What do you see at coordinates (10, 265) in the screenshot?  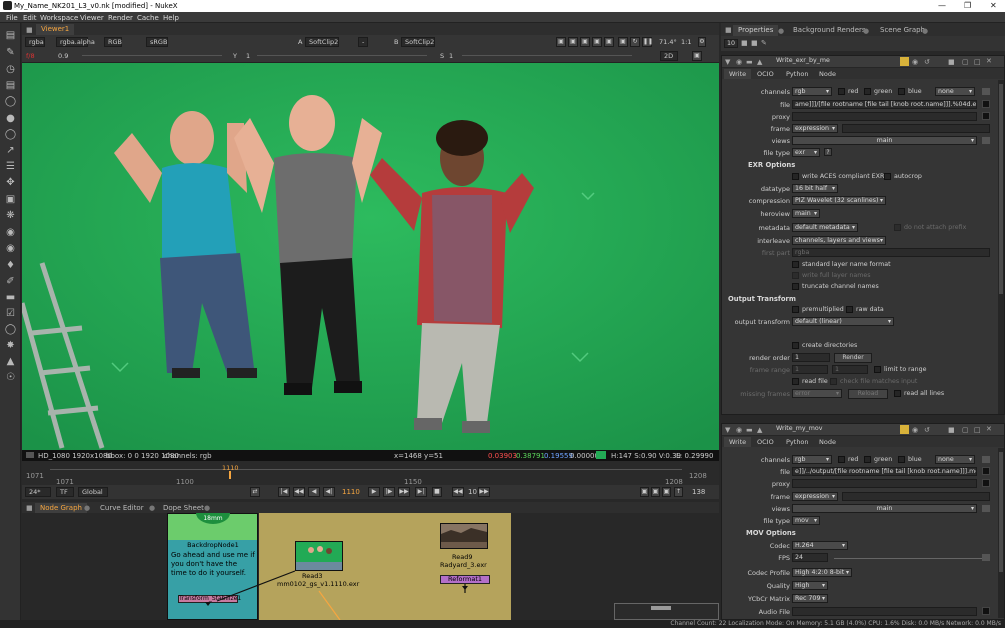 I see `metadata-icon: ♦` at bounding box center [10, 265].